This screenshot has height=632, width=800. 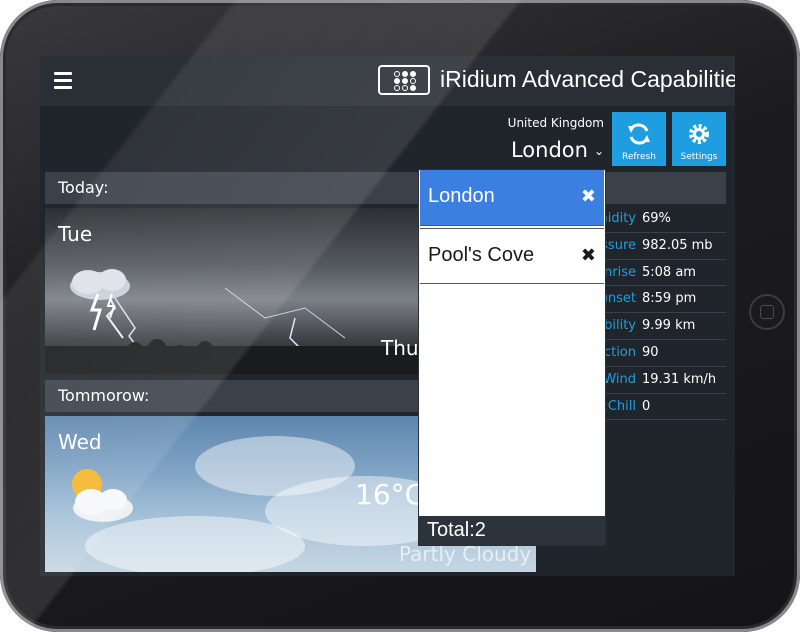 I want to click on settings-button: Settings, so click(x=699, y=139).